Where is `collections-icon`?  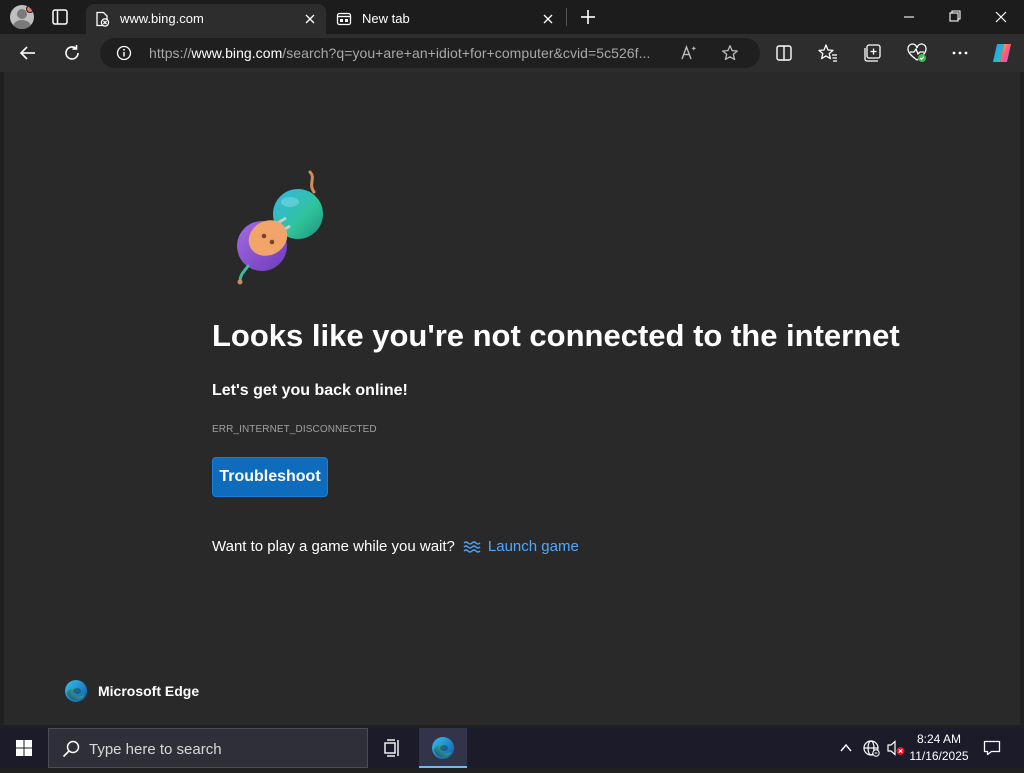
collections-icon is located at coordinates (873, 53).